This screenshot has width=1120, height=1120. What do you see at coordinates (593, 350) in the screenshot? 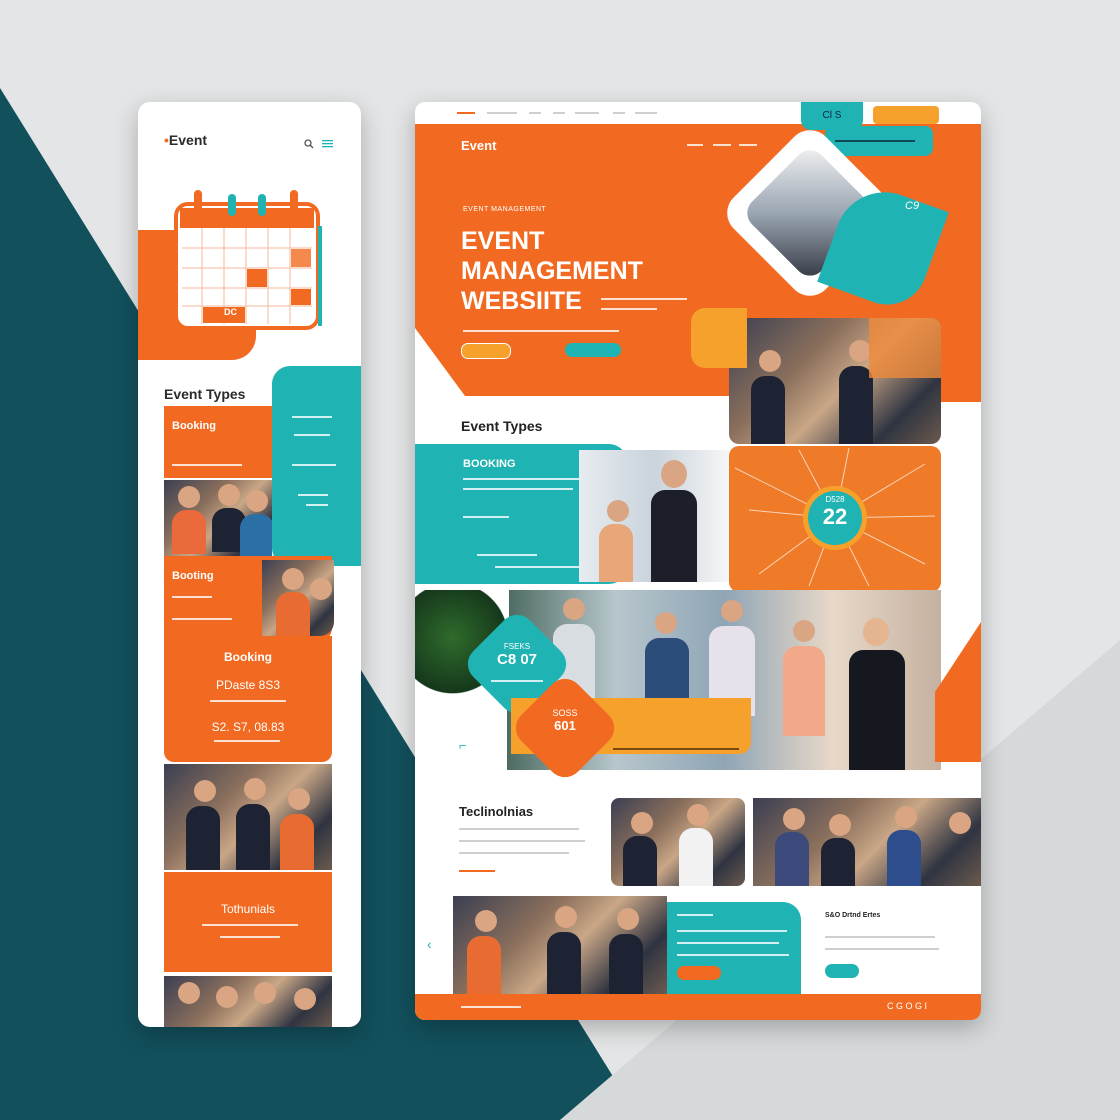
I see `hero-secondary-button` at bounding box center [593, 350].